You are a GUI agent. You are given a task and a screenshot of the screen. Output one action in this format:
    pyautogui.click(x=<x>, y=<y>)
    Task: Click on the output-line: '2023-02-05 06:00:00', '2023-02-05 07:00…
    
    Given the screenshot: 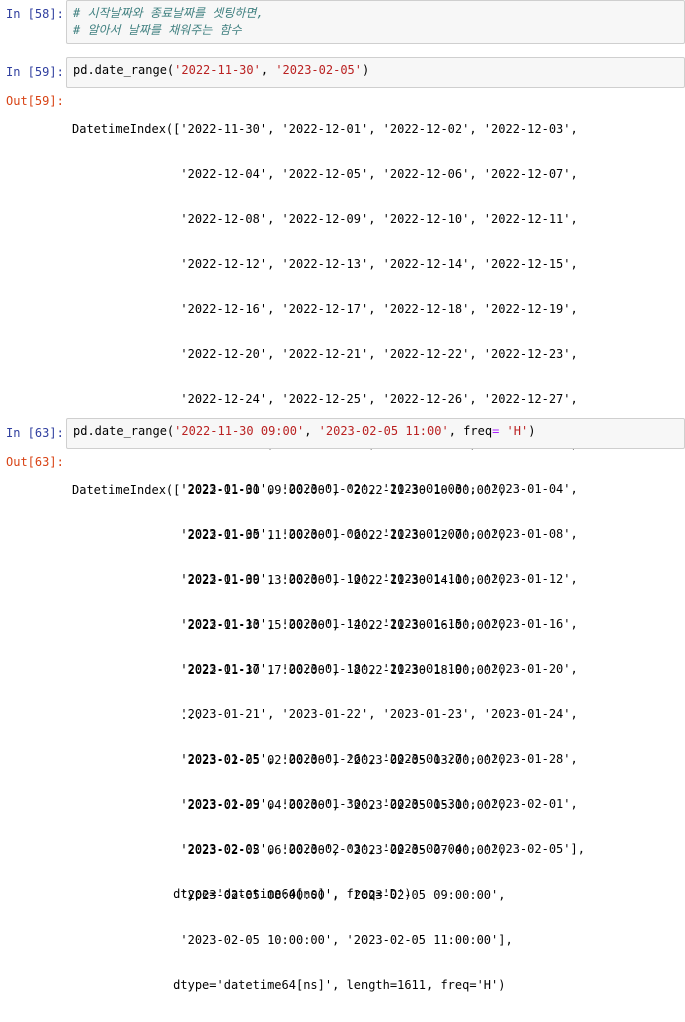 What is the action you would take?
    pyautogui.click(x=289, y=850)
    